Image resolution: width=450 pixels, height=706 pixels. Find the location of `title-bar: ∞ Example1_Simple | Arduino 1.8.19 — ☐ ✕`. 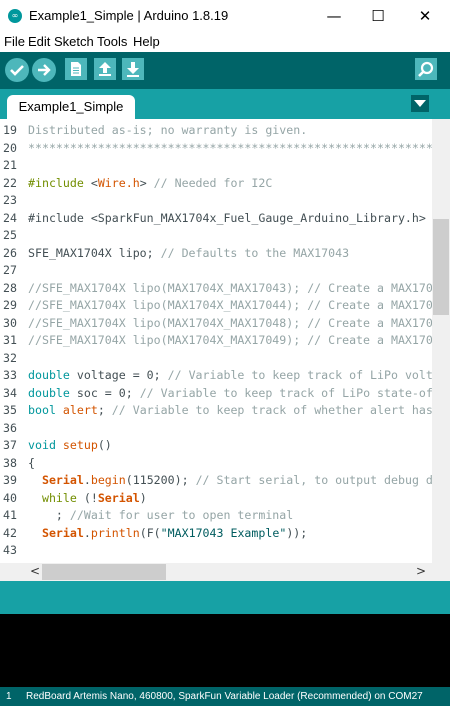

title-bar: ∞ Example1_Simple | Arduino 1.8.19 — ☐ ✕ is located at coordinates (225, 16).